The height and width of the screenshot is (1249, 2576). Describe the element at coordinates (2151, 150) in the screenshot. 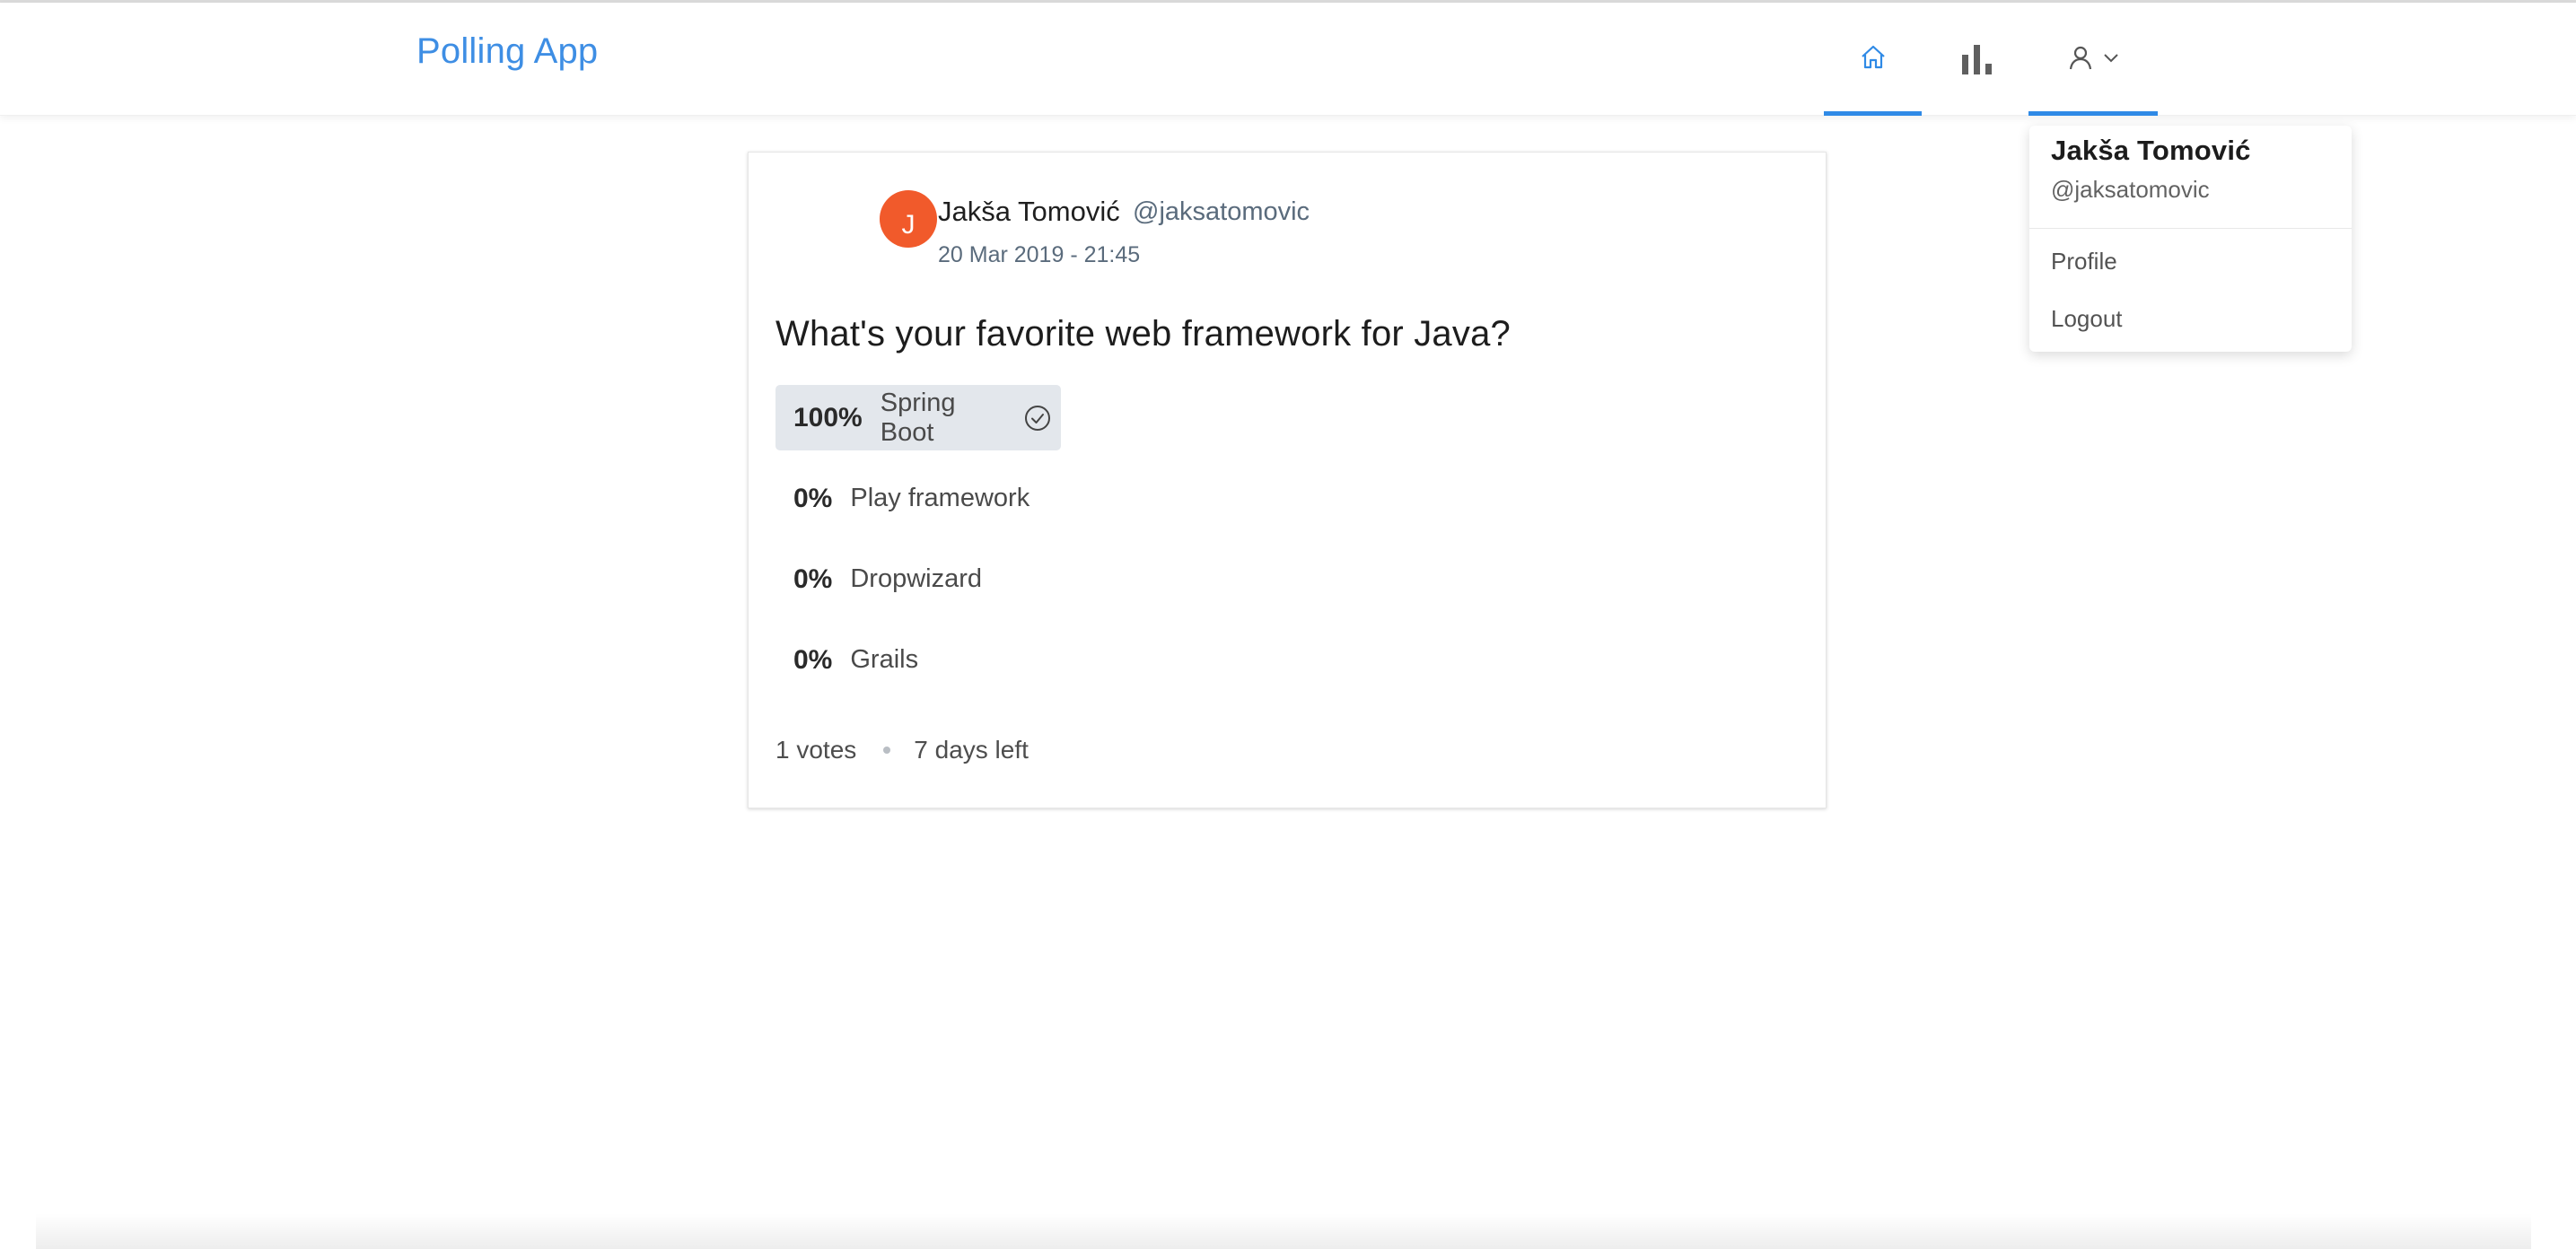

I see `dropdown-user-name: Jakša Tomović` at that location.